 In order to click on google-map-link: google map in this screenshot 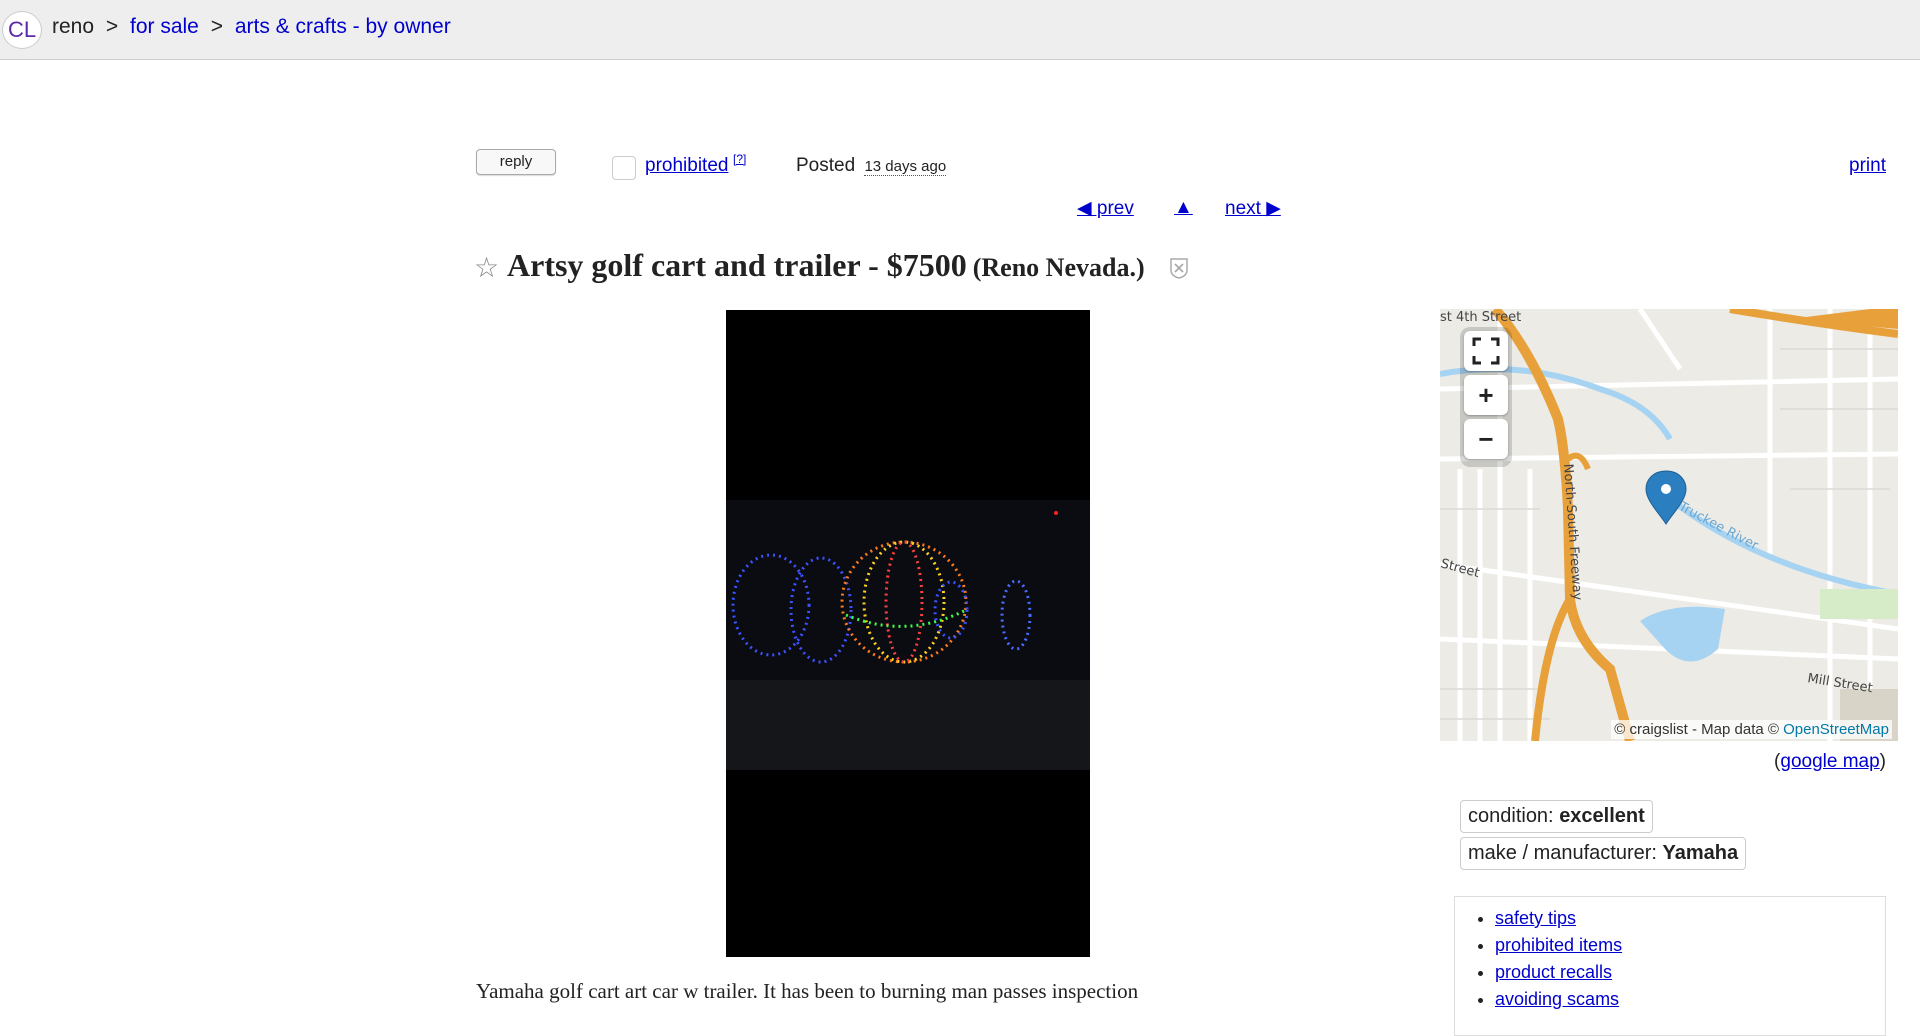, I will do `click(1829, 761)`.